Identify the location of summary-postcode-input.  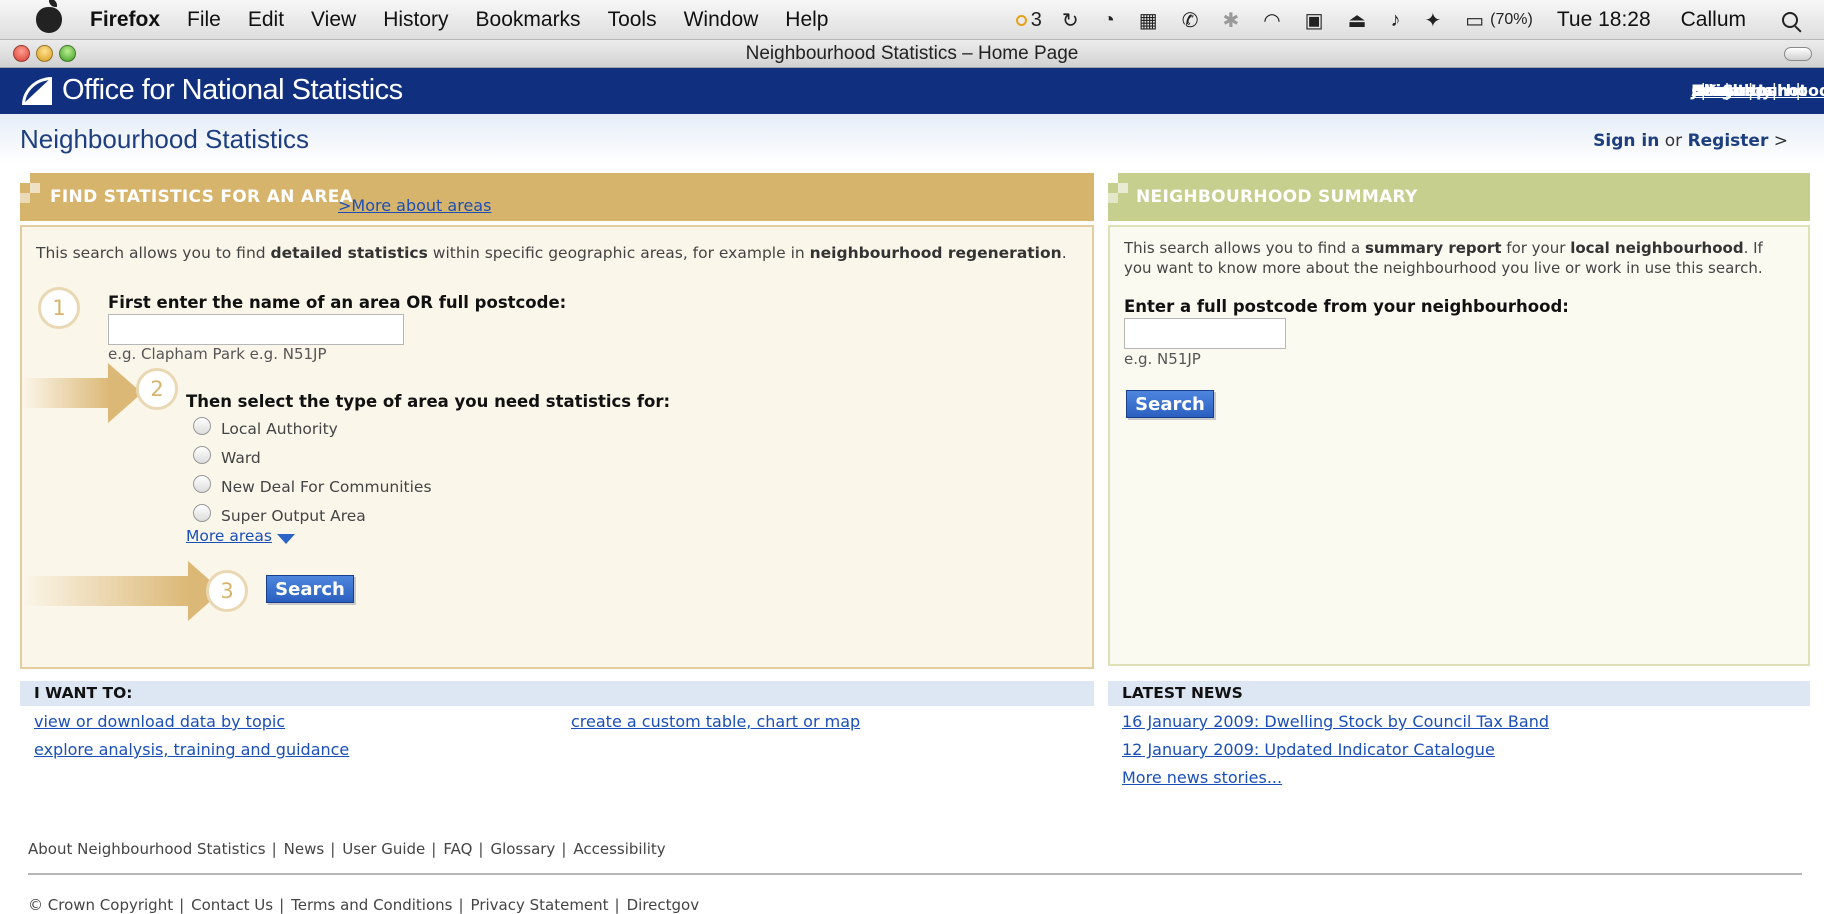
(1205, 333).